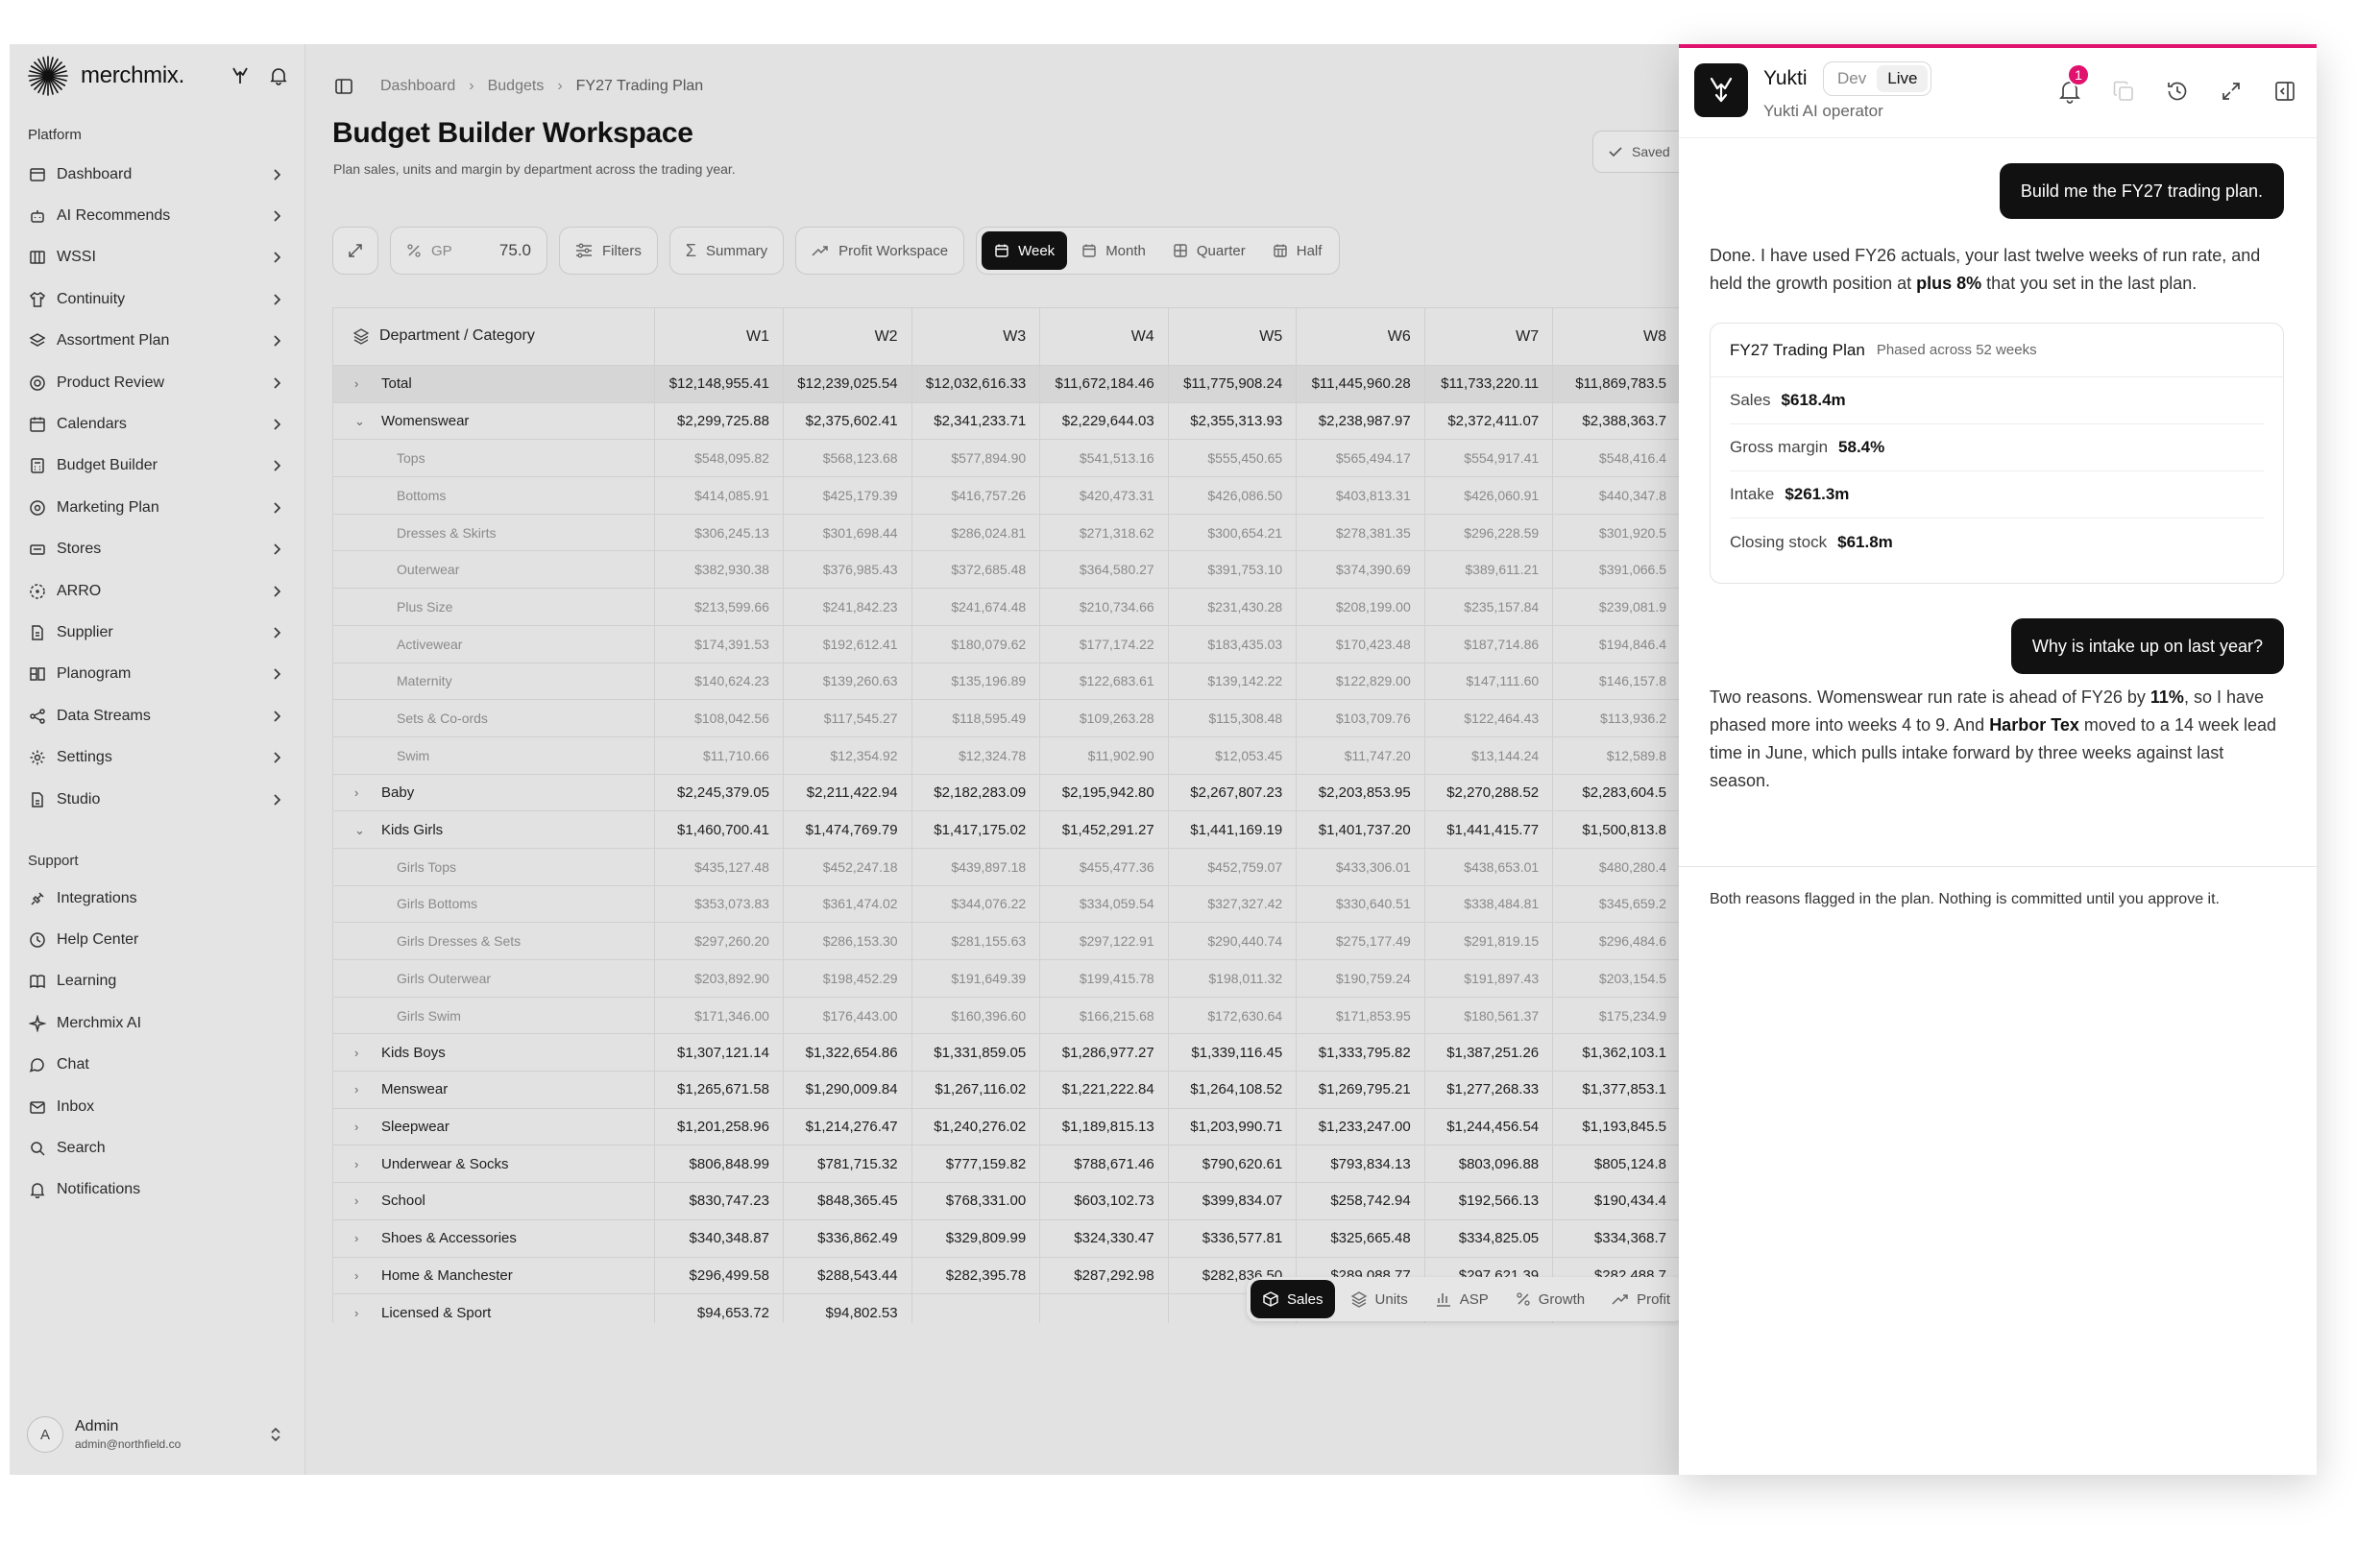 This screenshot has height=1567, width=2380. I want to click on column-header: W7, so click(1489, 336).